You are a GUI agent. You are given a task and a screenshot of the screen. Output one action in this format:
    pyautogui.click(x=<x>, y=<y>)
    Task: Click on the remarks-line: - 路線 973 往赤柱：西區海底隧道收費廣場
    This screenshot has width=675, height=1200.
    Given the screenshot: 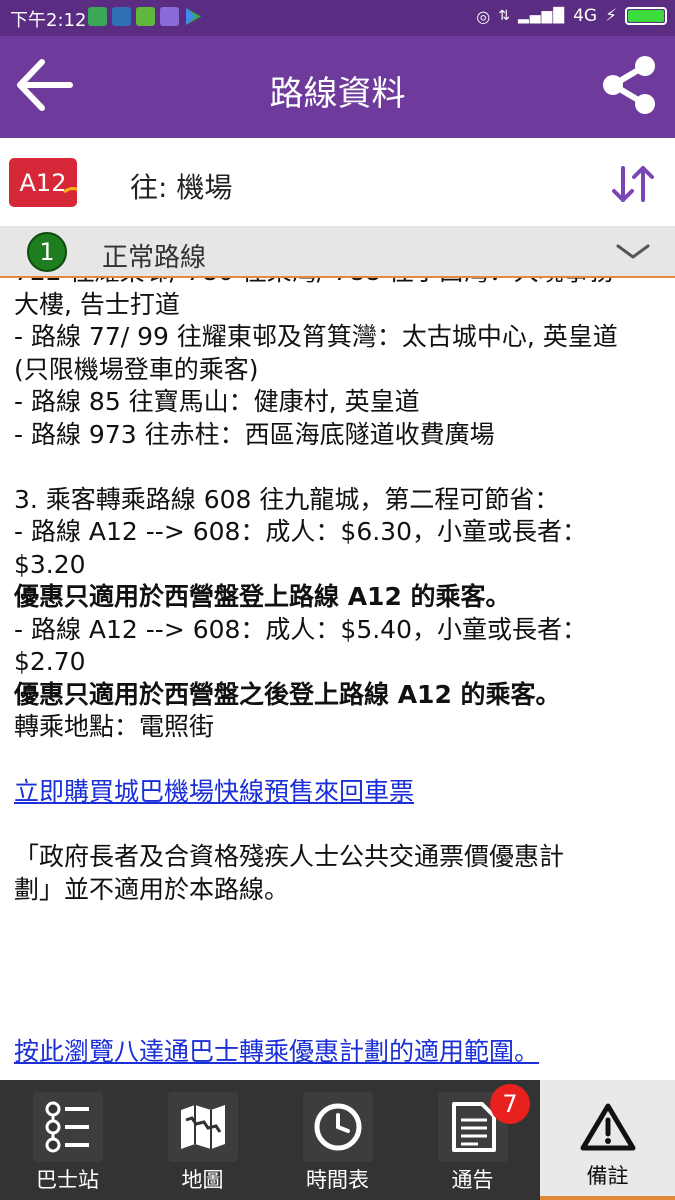 What is the action you would take?
    pyautogui.click(x=254, y=434)
    